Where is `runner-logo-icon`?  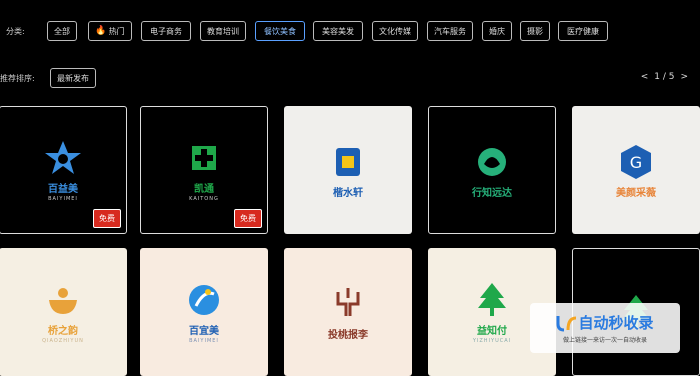 runner-logo-icon is located at coordinates (204, 300).